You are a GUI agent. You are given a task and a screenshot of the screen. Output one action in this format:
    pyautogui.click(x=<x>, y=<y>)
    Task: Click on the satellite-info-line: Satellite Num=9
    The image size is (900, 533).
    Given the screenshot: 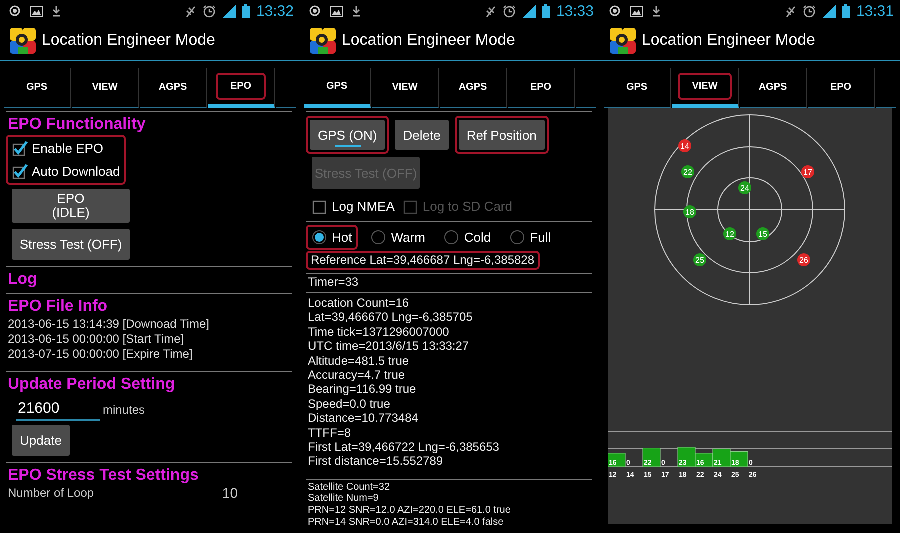 What is the action you would take?
    pyautogui.click(x=343, y=499)
    